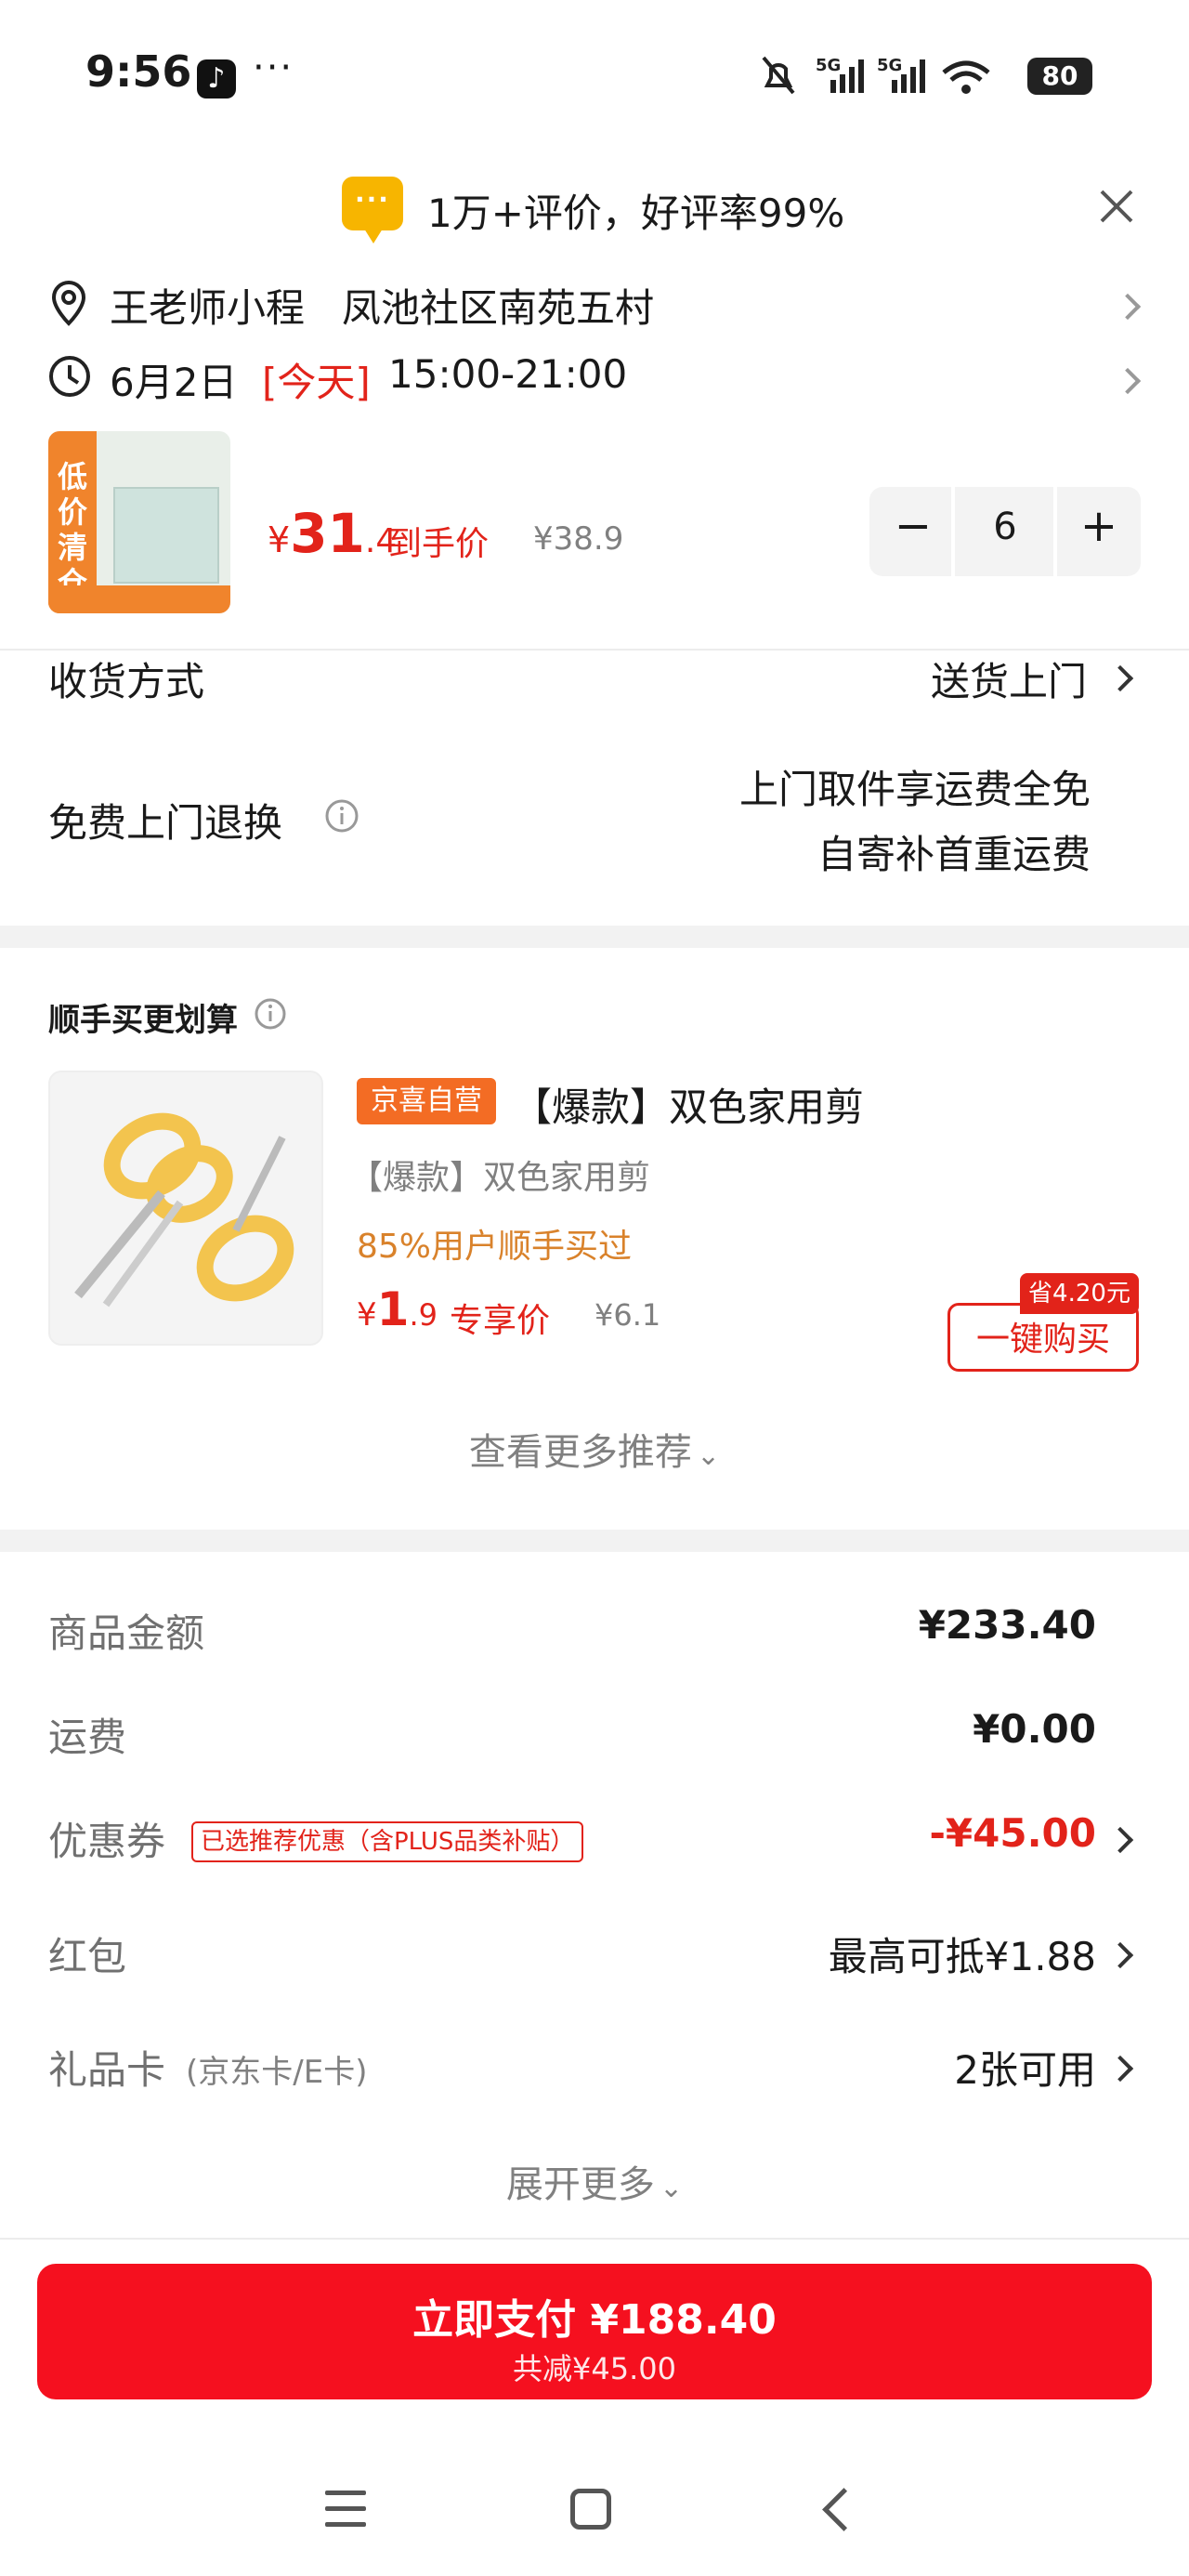  Describe the element at coordinates (500, 1178) in the screenshot. I see `addon-product-subtitle: 【爆款】双色家用剪` at that location.